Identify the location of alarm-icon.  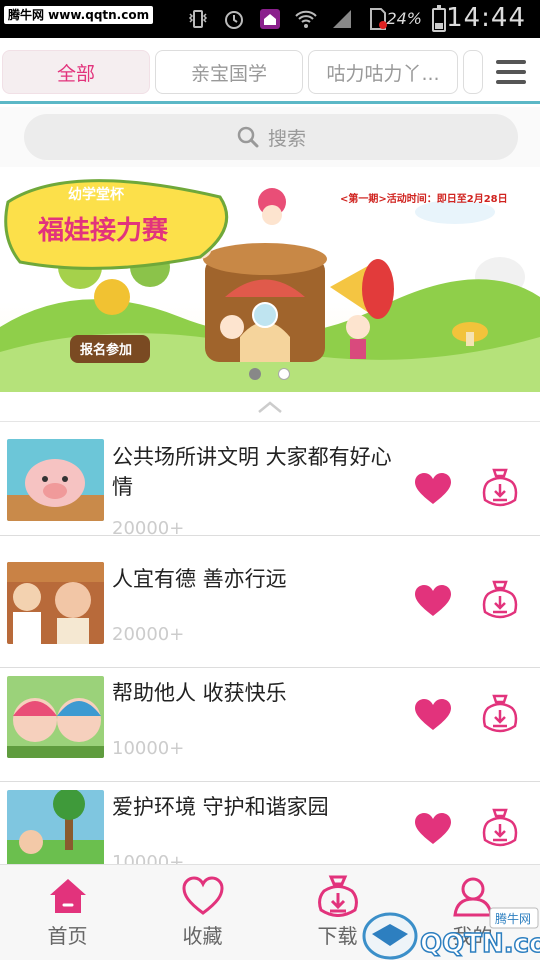
(234, 19).